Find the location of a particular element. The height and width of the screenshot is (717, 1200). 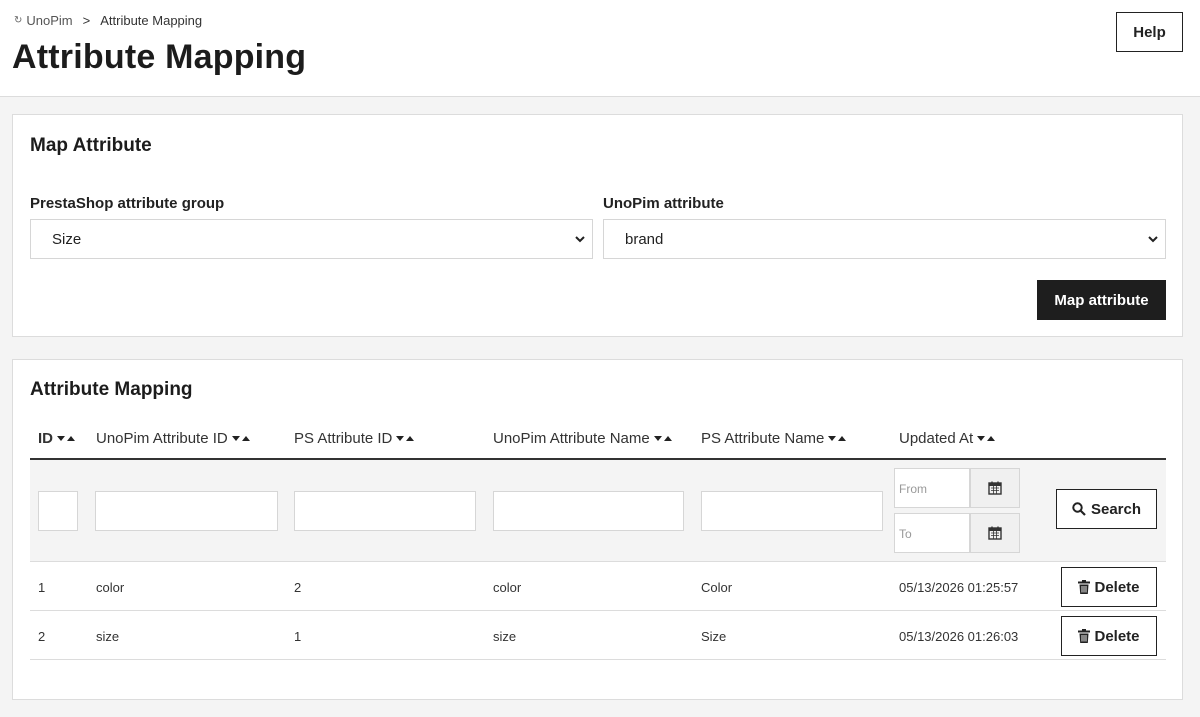

filter-unopim-attribute-name-input is located at coordinates (588, 511).